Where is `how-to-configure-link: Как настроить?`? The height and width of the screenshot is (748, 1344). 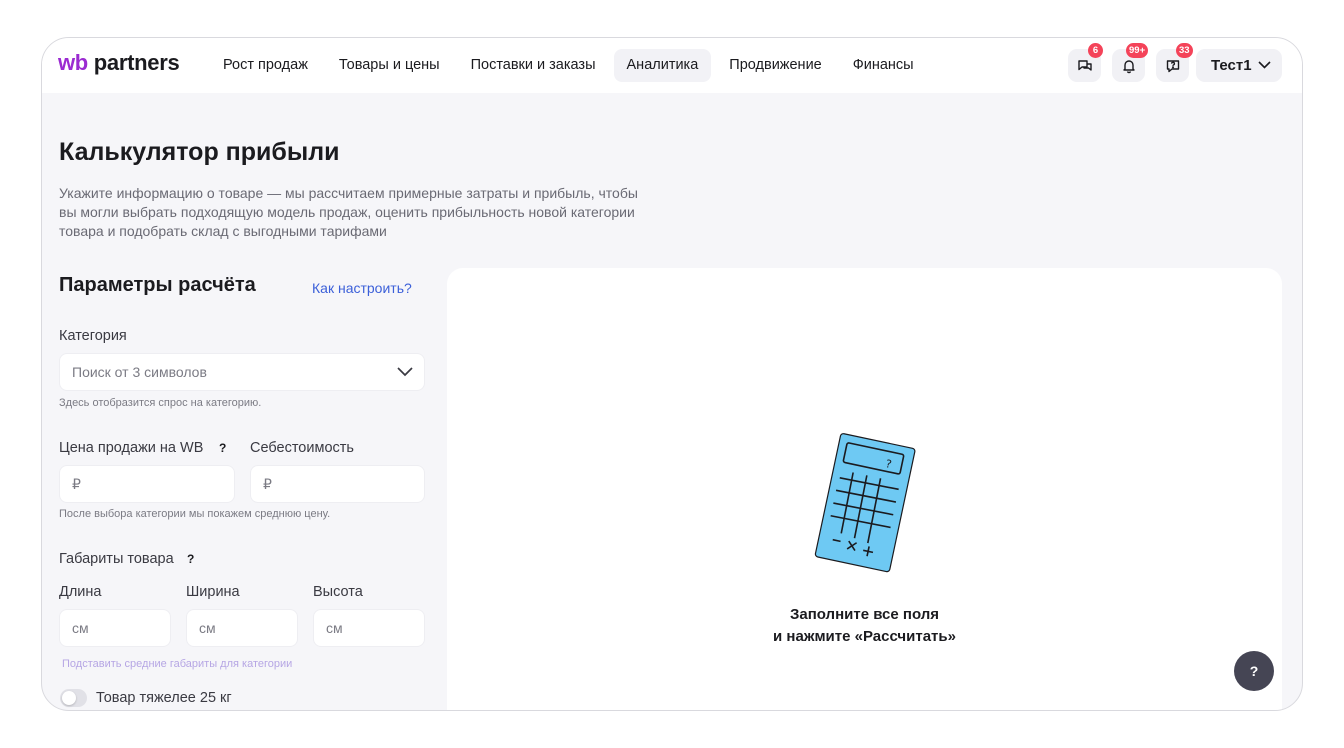 how-to-configure-link: Как настроить? is located at coordinates (362, 288).